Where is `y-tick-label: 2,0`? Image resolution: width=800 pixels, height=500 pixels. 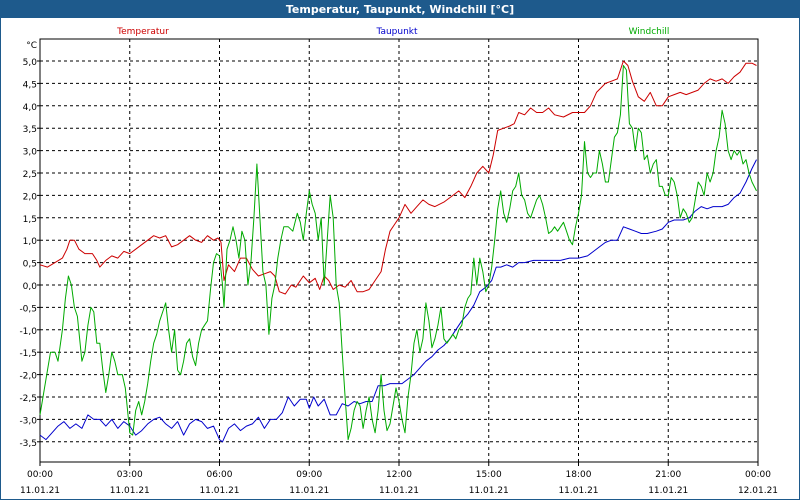
y-tick-label: 2,0 is located at coordinates (30, 197).